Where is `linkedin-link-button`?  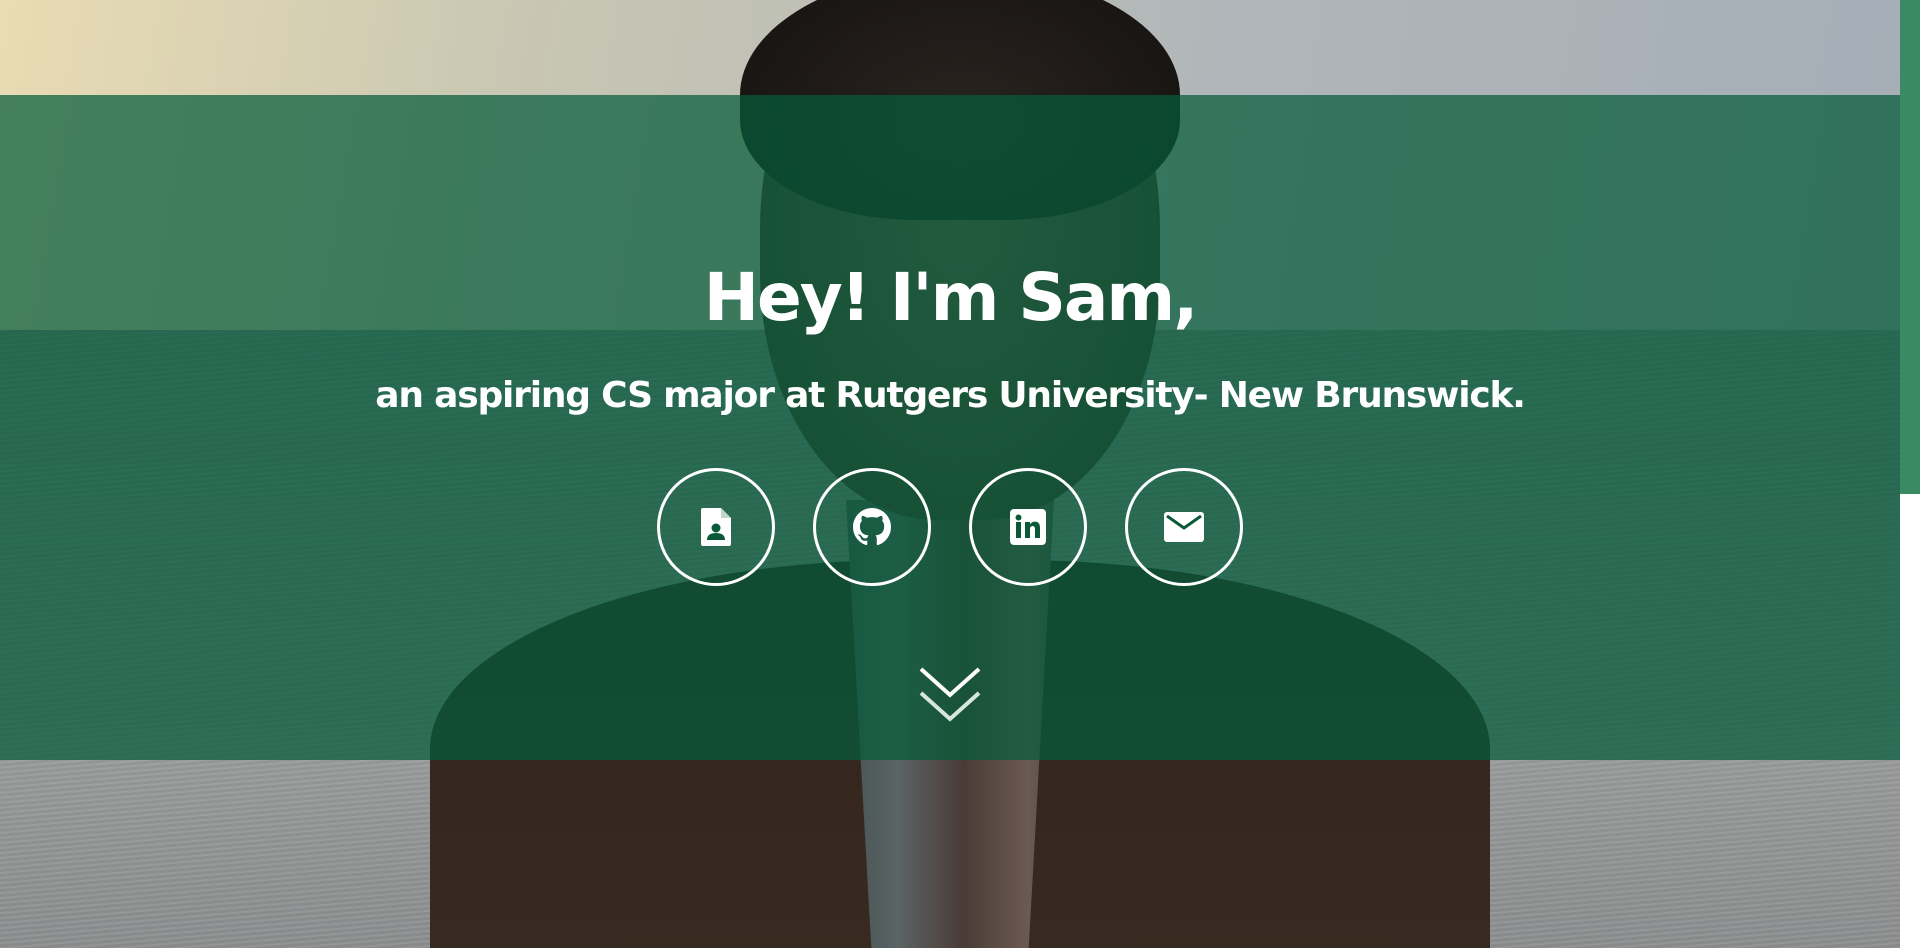
linkedin-link-button is located at coordinates (1028, 527).